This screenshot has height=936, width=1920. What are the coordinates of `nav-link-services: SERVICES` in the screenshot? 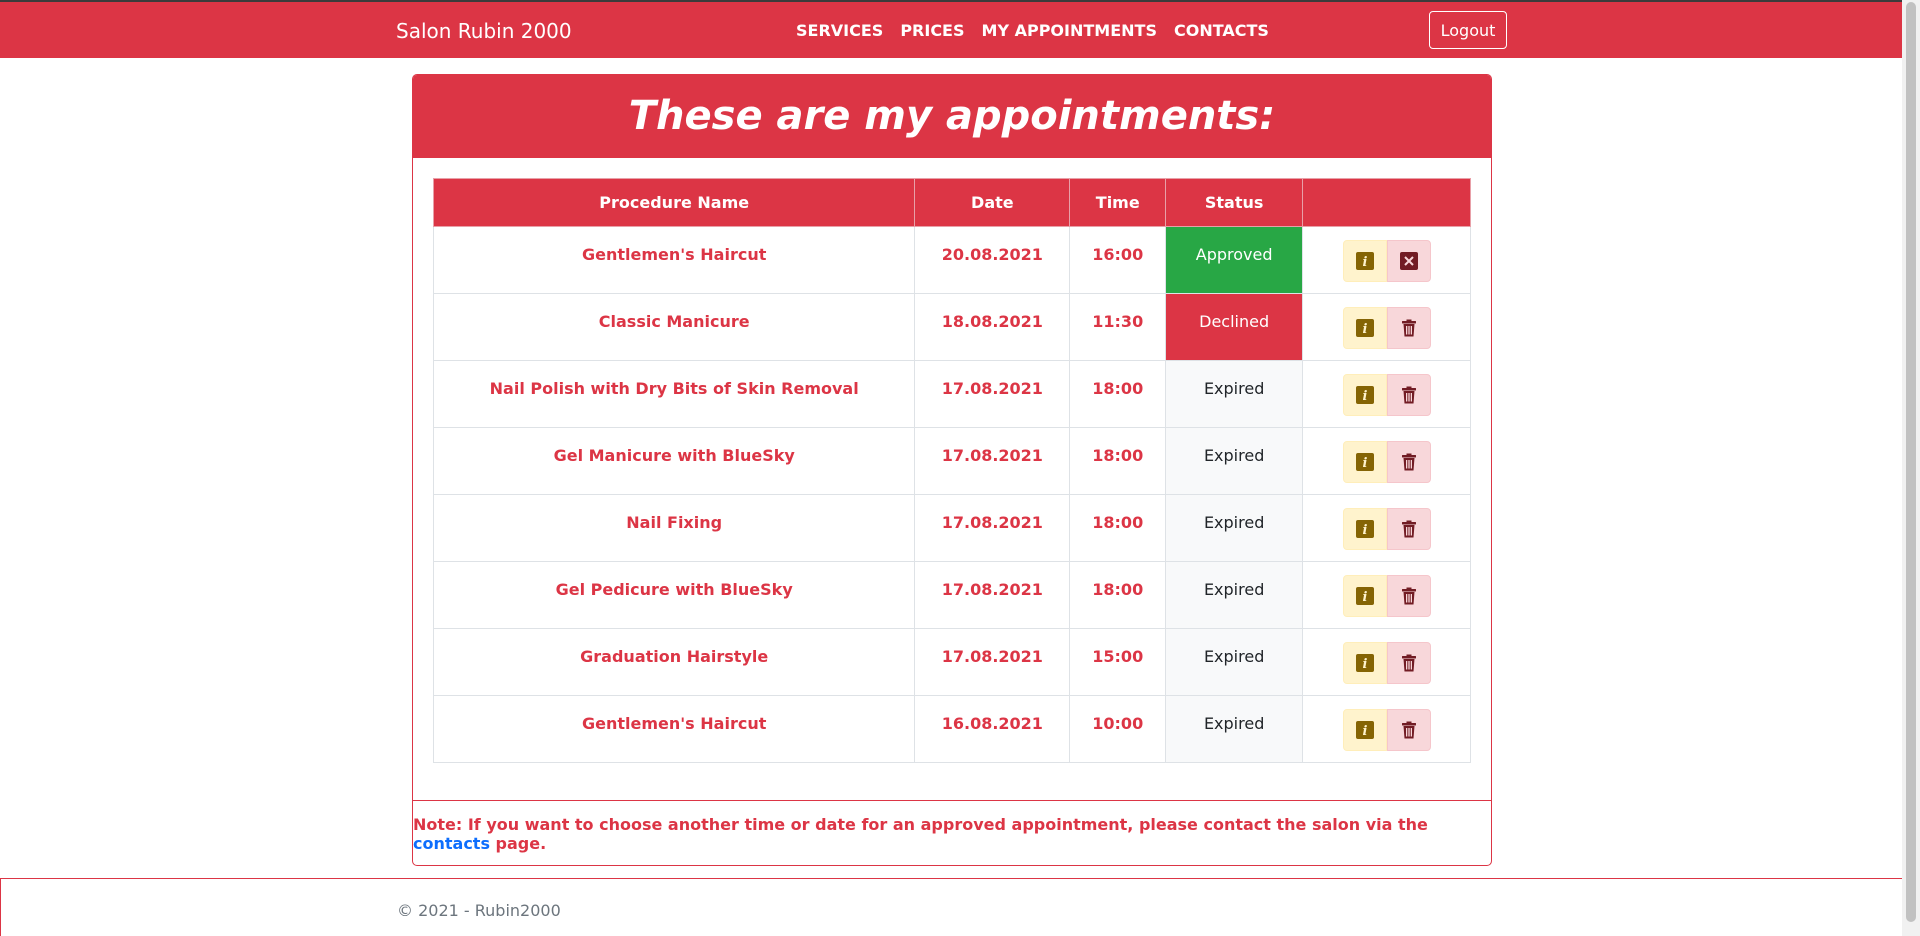 It's located at (839, 30).